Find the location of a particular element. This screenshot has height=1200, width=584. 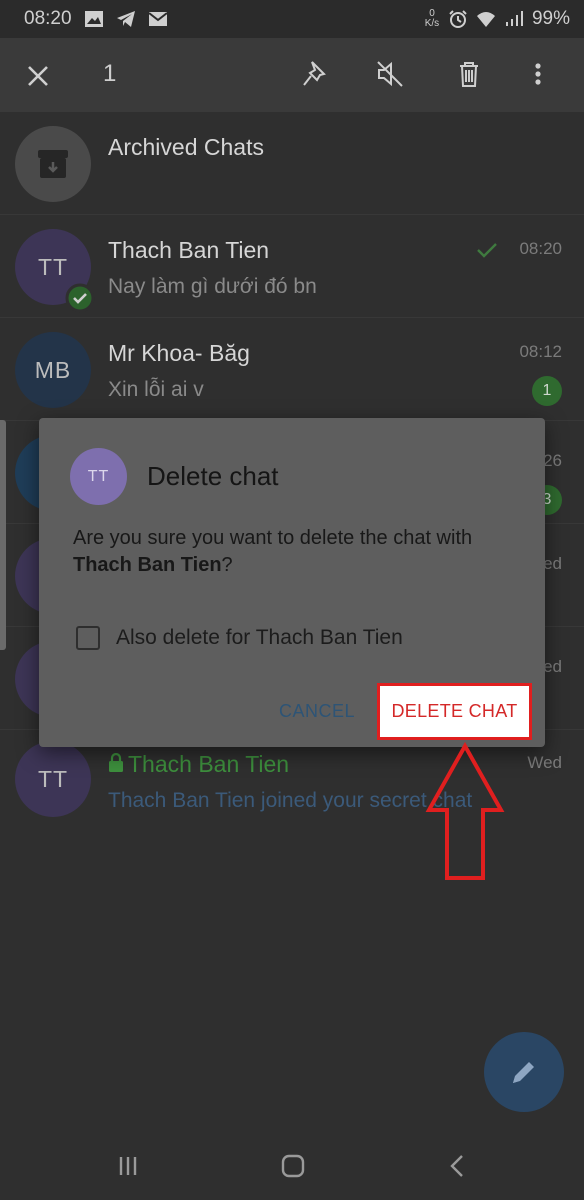

close-icon is located at coordinates (38, 76).